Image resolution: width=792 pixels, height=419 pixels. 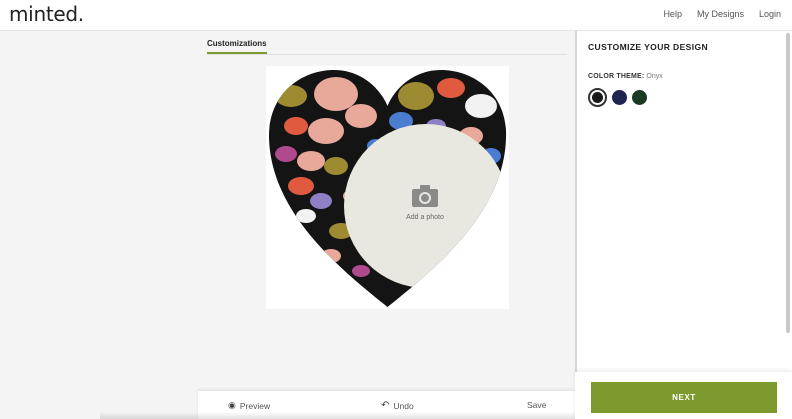 I want to click on undo-label: Undo, so click(x=403, y=405).